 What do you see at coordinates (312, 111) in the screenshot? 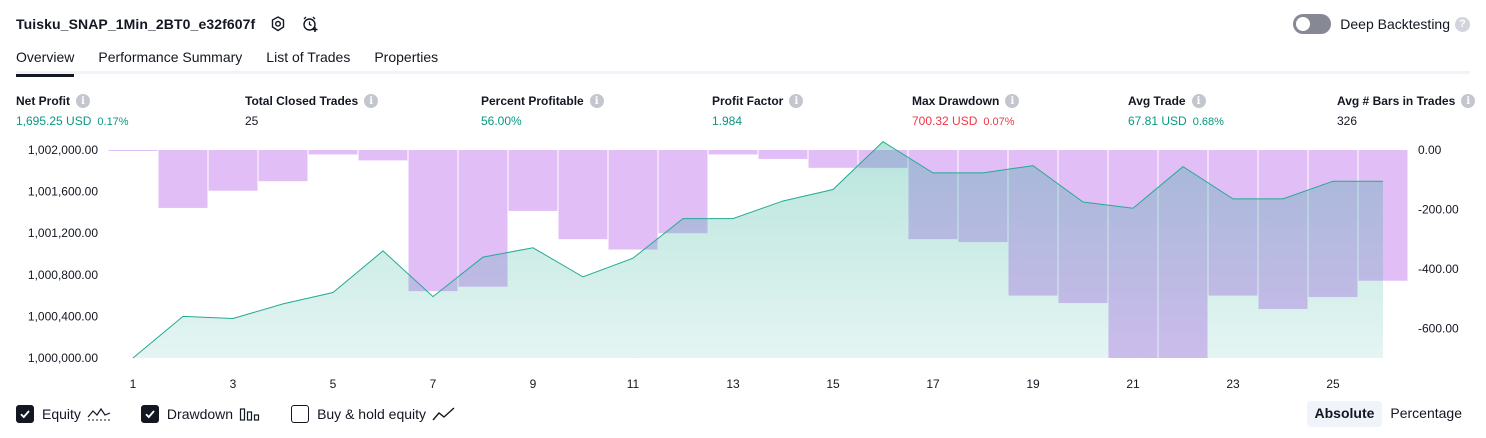
I see `stat-total-closed-trades: Total Closed Trades i 25` at bounding box center [312, 111].